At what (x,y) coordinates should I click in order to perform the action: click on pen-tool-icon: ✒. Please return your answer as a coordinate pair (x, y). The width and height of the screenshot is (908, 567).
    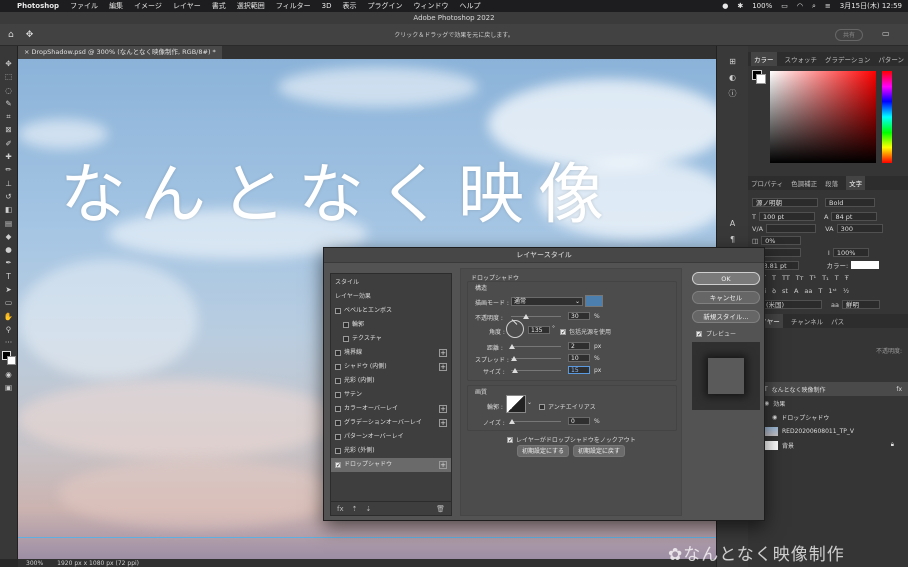
    Looking at the image, I should click on (9, 262).